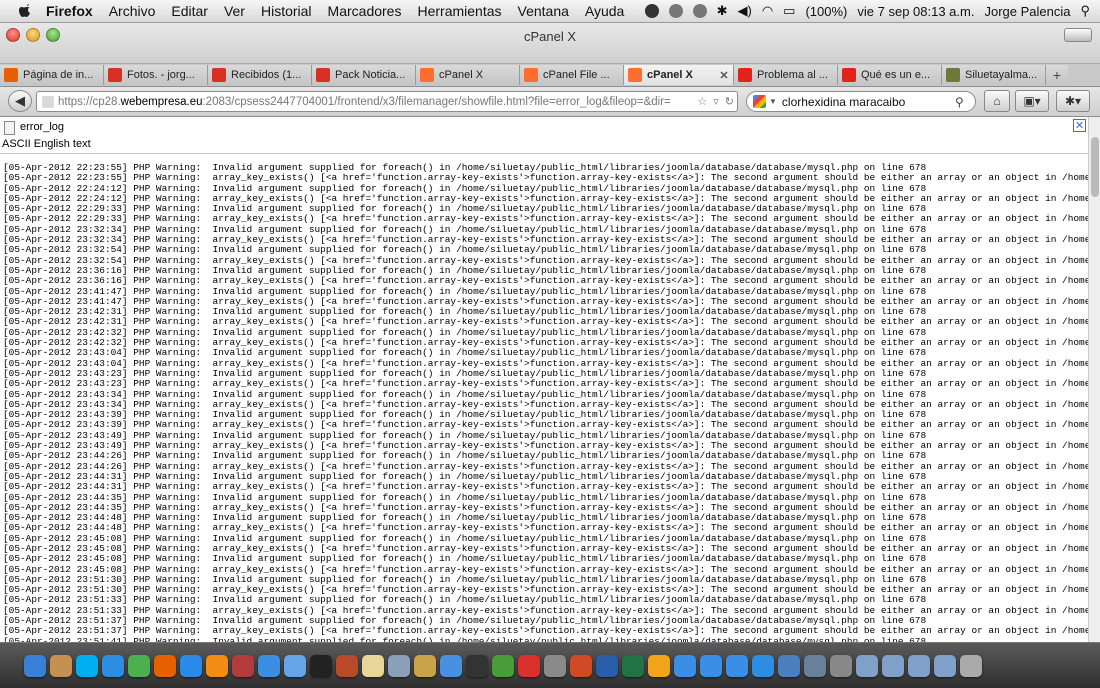 The image size is (1100, 688). Describe the element at coordinates (468, 75) in the screenshot. I see `tab-5: cPanel X` at that location.